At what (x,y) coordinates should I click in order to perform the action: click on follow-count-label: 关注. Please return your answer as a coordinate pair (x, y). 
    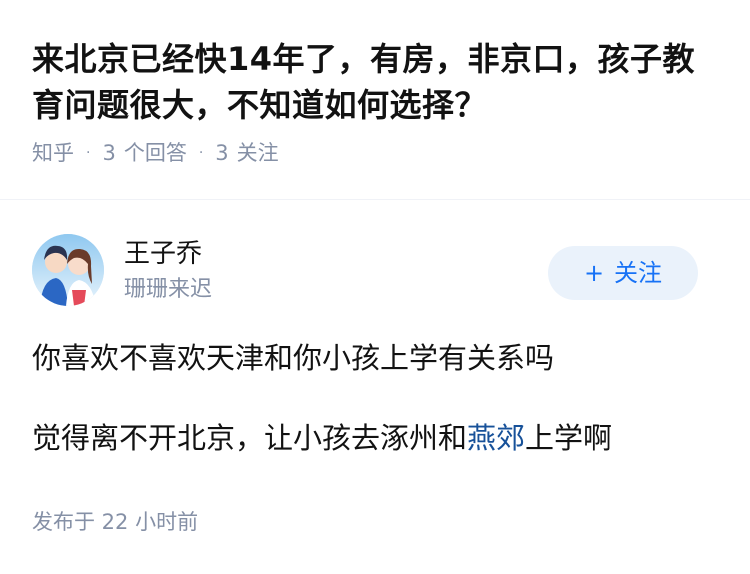
    Looking at the image, I should click on (257, 153).